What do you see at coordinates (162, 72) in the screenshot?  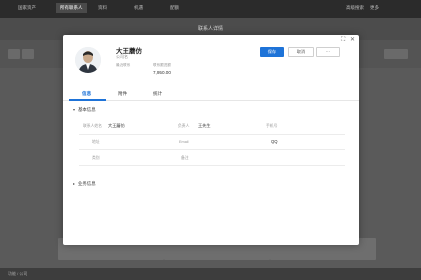 I see `meta-amount-value: 7,950.00` at bounding box center [162, 72].